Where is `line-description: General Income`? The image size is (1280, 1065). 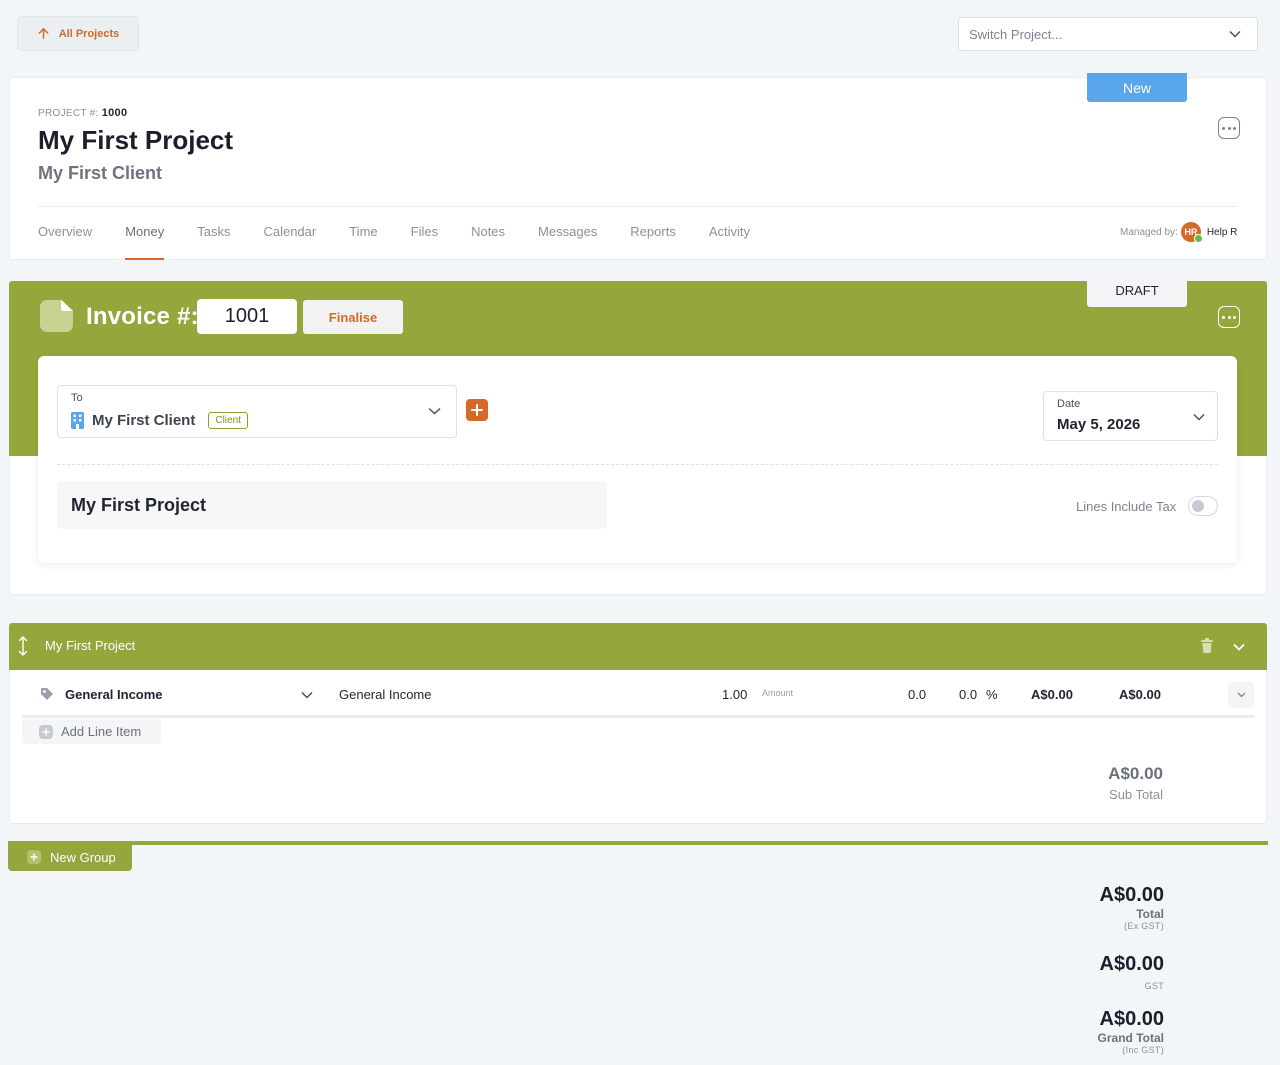
line-description: General Income is located at coordinates (385, 694).